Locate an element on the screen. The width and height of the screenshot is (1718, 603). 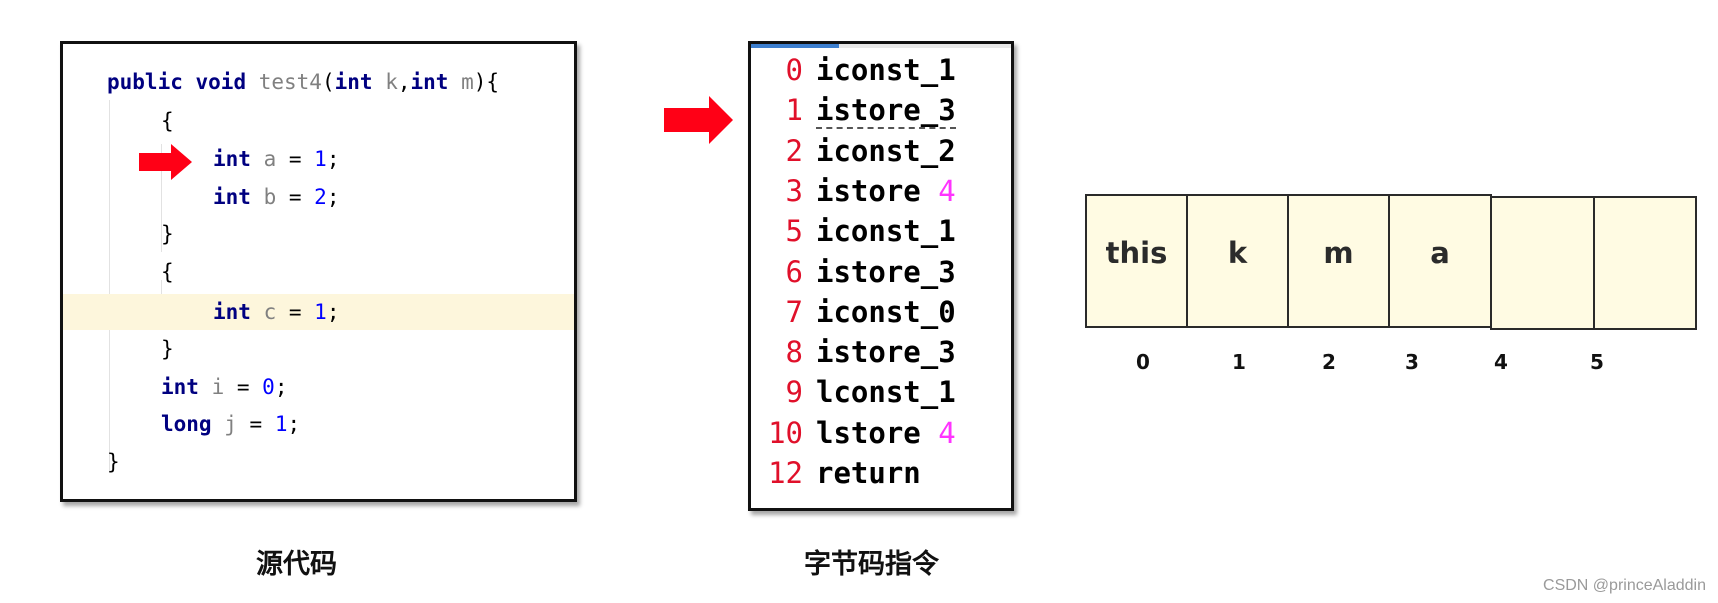
slot-index-label: 3 is located at coordinates (1412, 362).